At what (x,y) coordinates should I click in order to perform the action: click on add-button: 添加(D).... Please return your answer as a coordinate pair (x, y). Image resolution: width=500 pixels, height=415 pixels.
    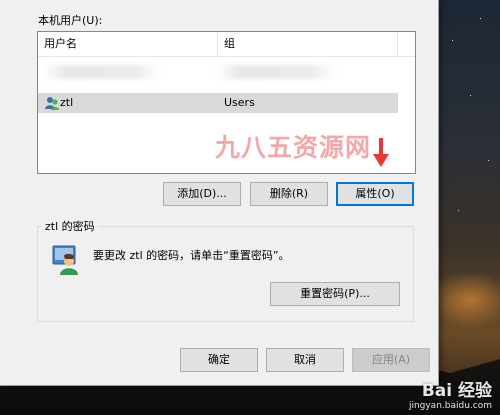
    Looking at the image, I should click on (202, 194).